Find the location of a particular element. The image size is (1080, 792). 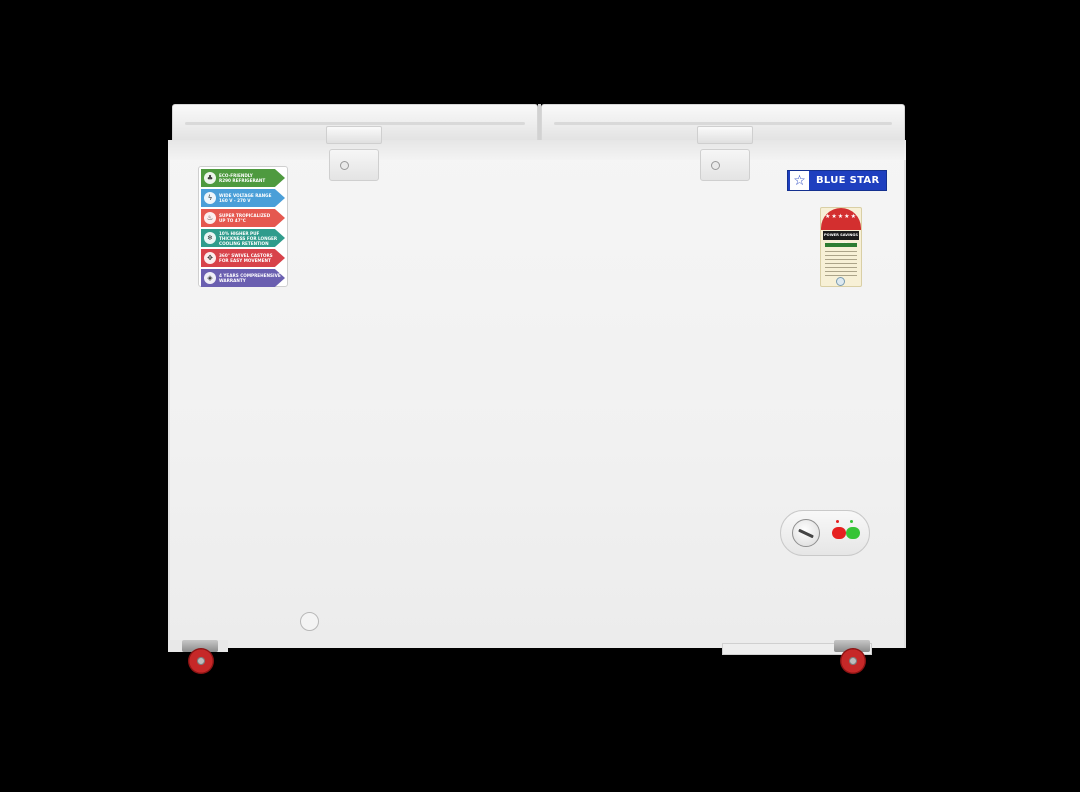

thermometer-icon: ♨ is located at coordinates (210, 218).